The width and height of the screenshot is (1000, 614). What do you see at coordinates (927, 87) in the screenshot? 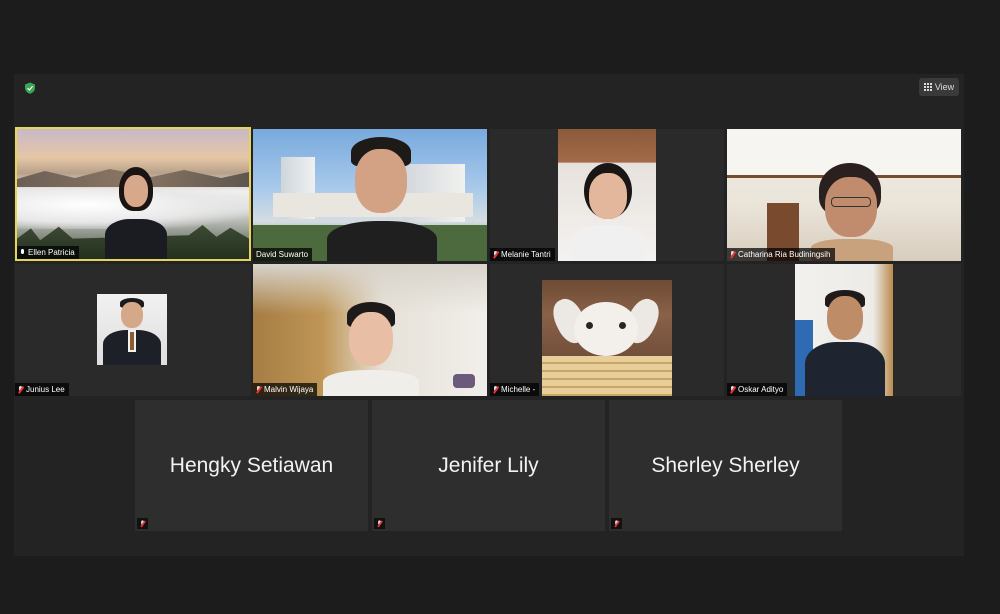
I see `grid-icon` at bounding box center [927, 87].